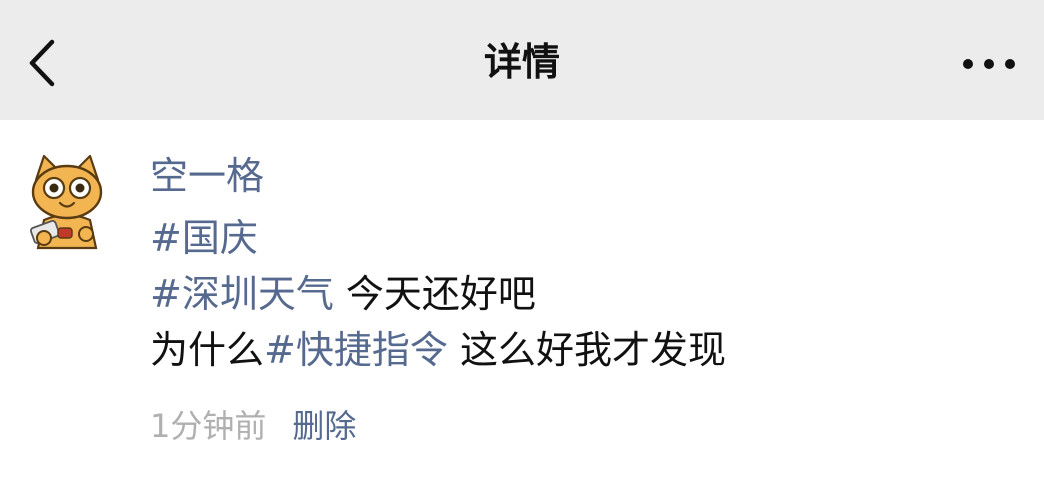  I want to click on cartoon-cat-avatar-icon, so click(66, 202).